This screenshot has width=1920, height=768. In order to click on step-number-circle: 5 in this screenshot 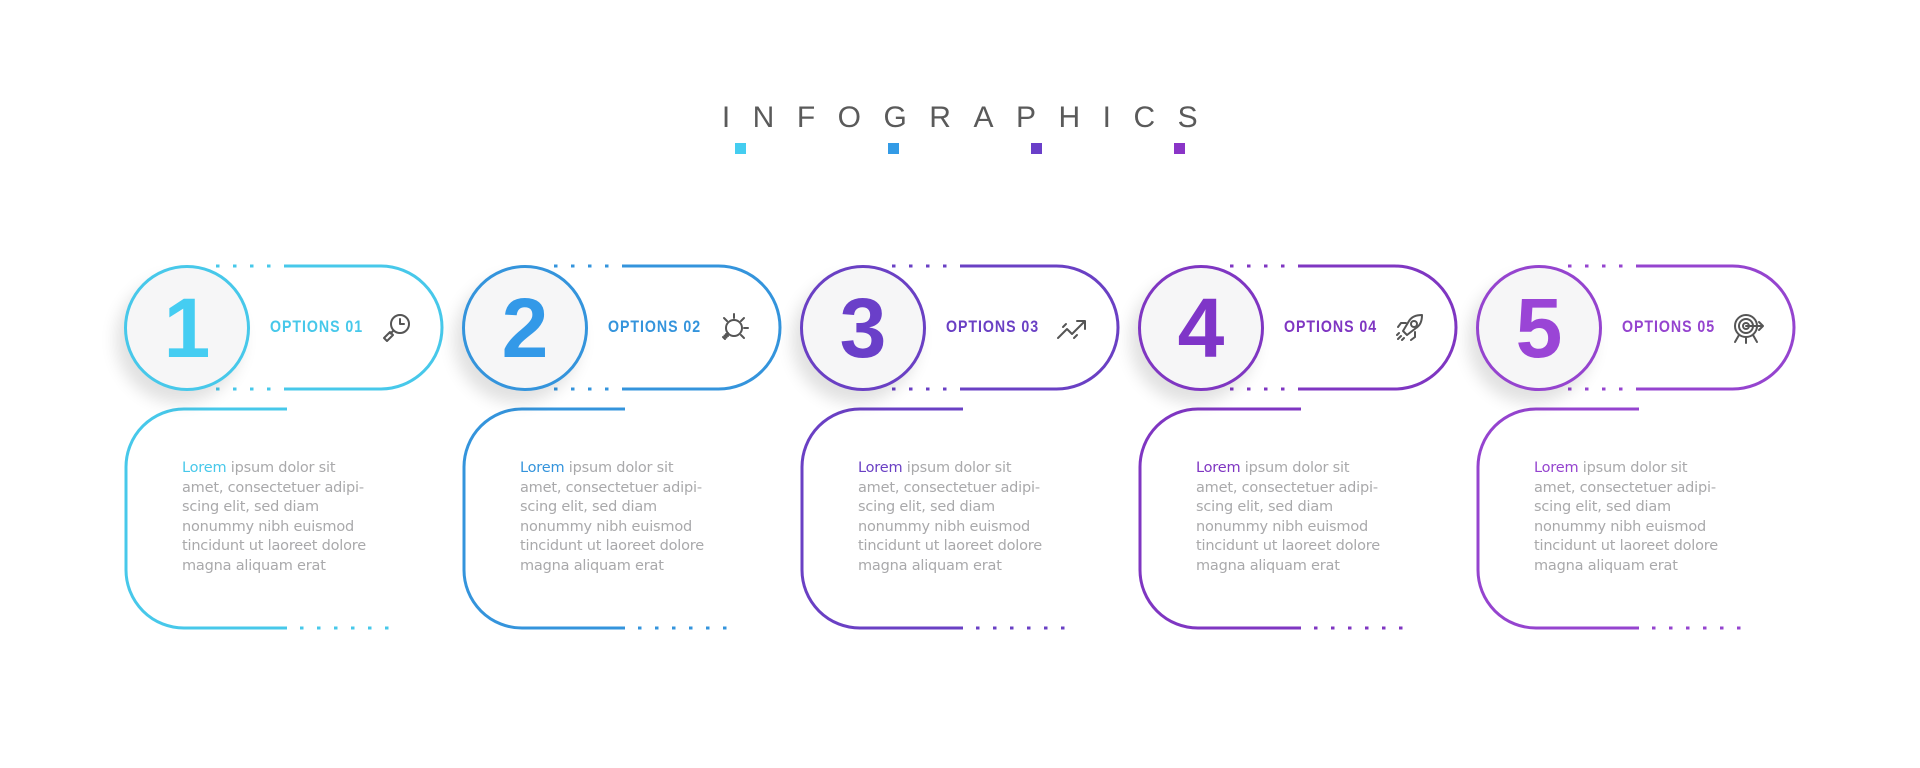, I will do `click(1539, 328)`.